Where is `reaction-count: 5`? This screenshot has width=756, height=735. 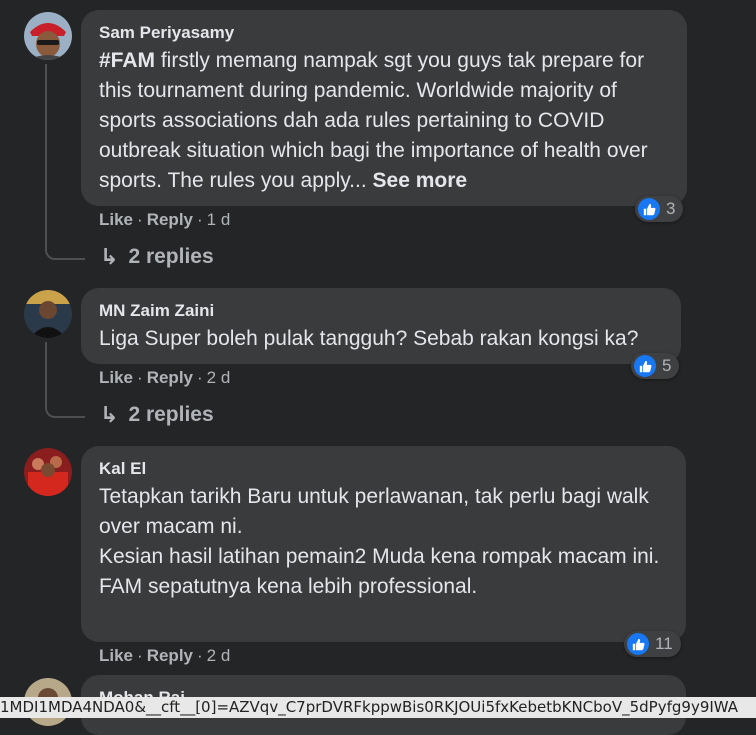
reaction-count: 5 is located at coordinates (655, 366).